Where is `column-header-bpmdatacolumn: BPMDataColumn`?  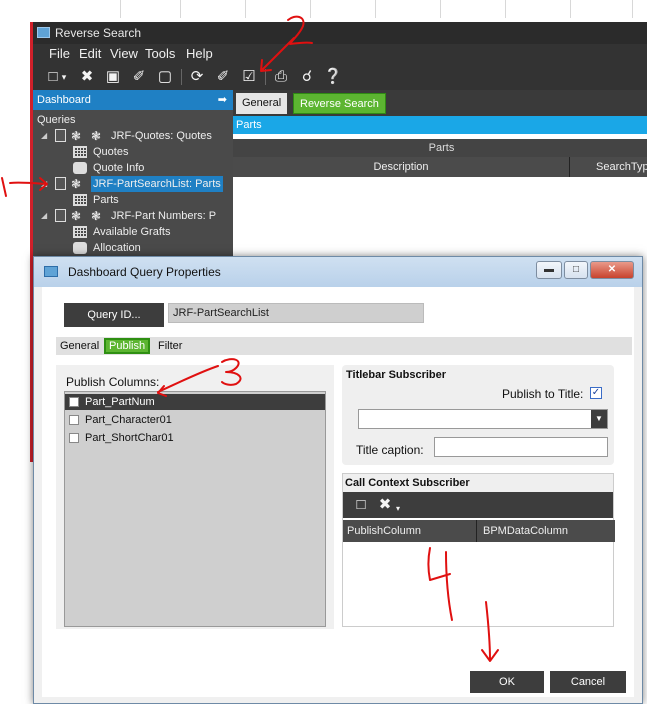
column-header-bpmdatacolumn: BPMDataColumn is located at coordinates (546, 531).